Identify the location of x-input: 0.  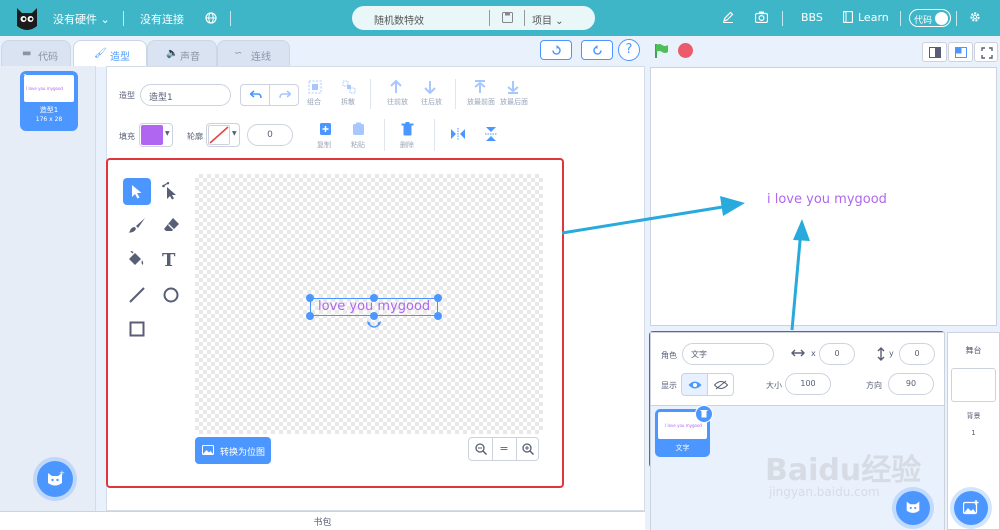
(837, 354).